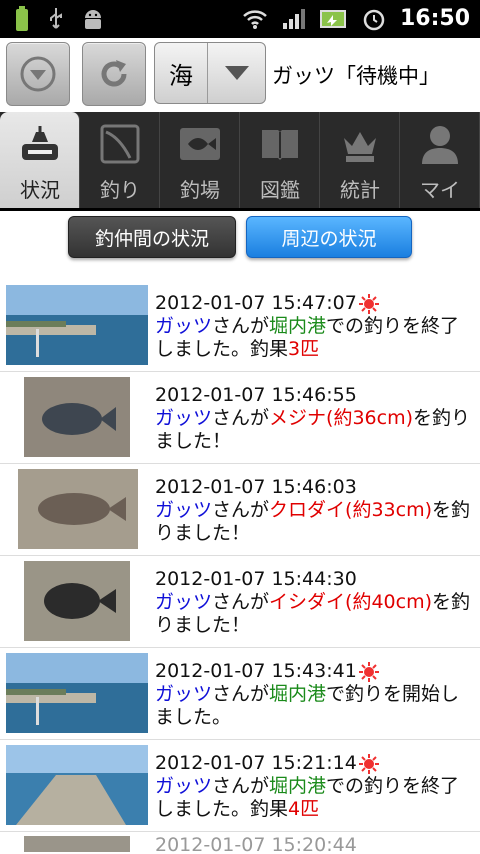 This screenshot has width=480, height=854. What do you see at coordinates (304, 349) in the screenshot?
I see `catch-count: 3匹` at bounding box center [304, 349].